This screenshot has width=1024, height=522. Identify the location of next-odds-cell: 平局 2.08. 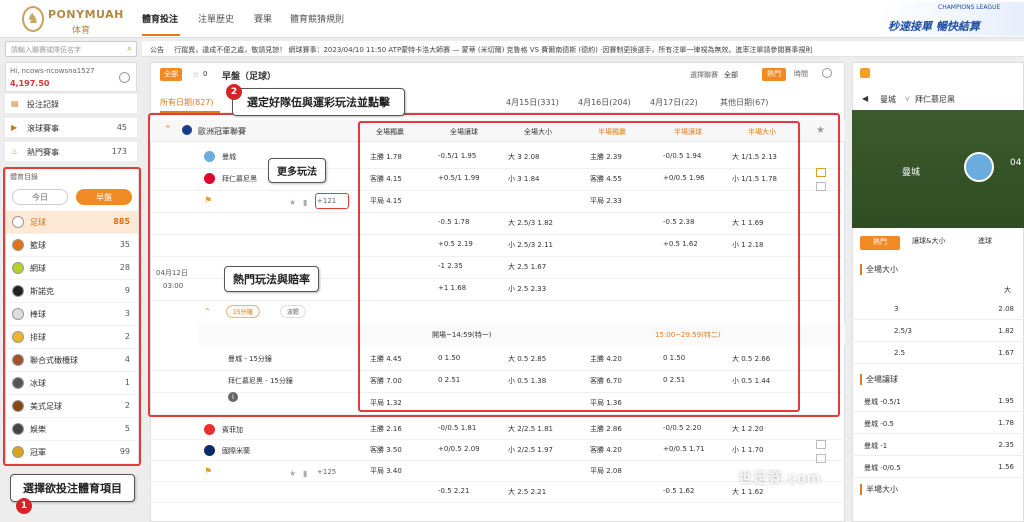
(606, 471).